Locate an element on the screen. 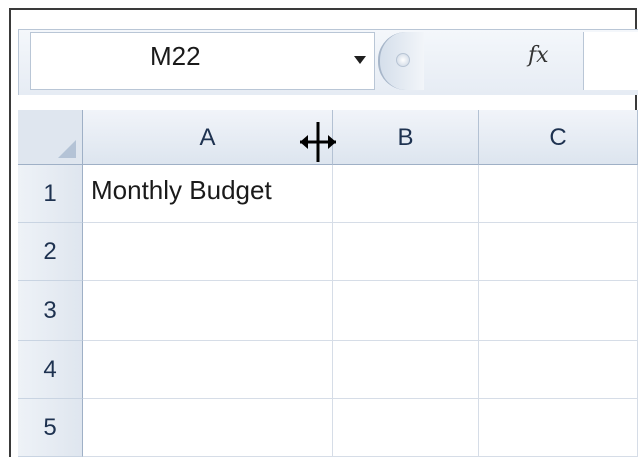  row-header-1: 1 is located at coordinates (50, 194).